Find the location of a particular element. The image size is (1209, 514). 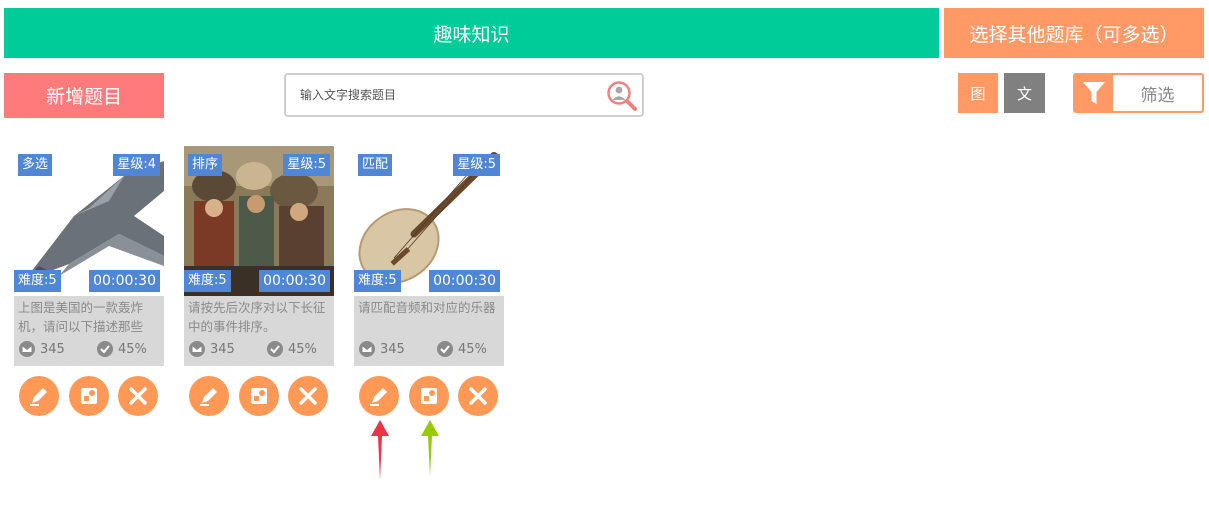

question-type-tag: 排序 is located at coordinates (205, 165).